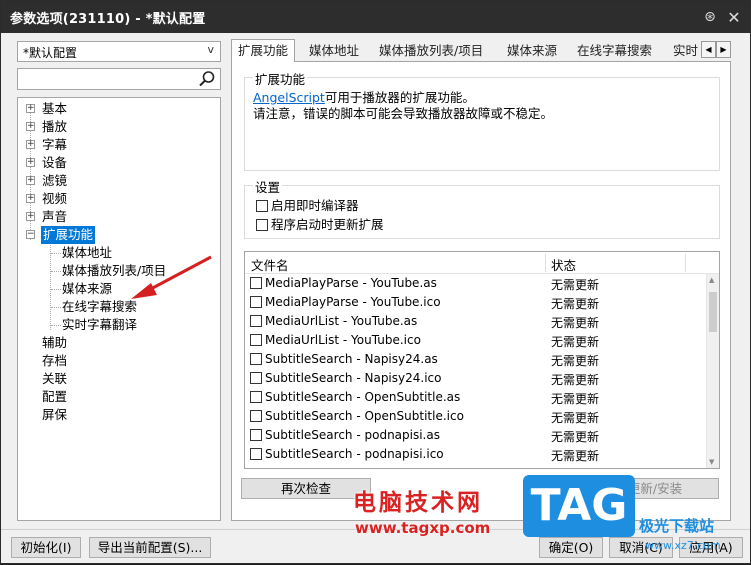 This screenshot has height=565, width=751. I want to click on column-filename: 文件名, so click(270, 264).